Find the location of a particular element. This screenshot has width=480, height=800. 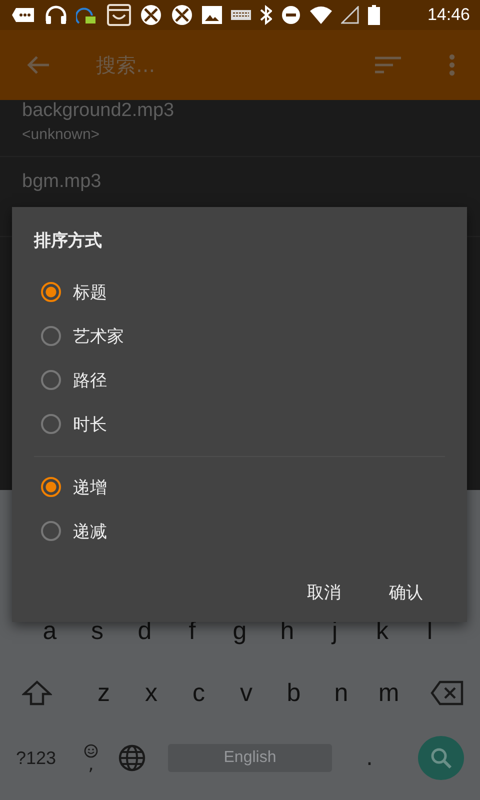

more-icon is located at coordinates (452, 65).